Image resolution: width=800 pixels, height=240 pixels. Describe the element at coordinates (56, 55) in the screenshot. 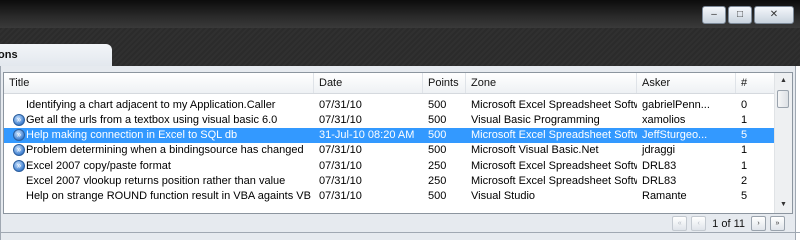

I see `tab-questions: ons` at that location.